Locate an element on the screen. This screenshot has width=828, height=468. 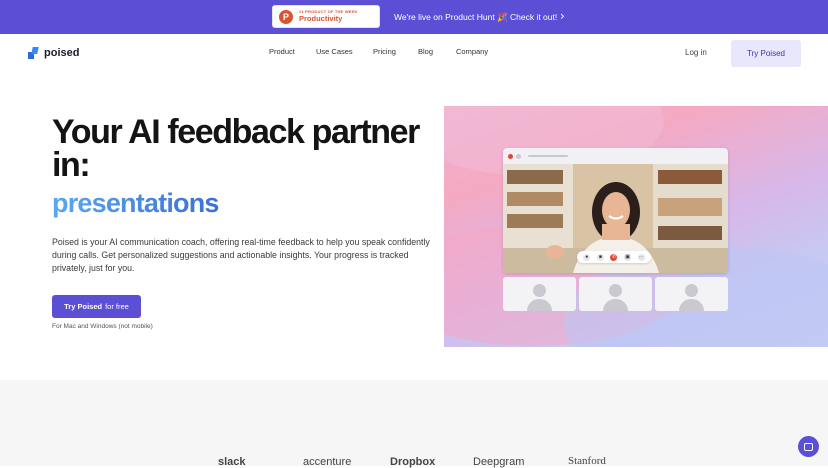
try-poised-free-button: Try Poised for free is located at coordinates (96, 306).